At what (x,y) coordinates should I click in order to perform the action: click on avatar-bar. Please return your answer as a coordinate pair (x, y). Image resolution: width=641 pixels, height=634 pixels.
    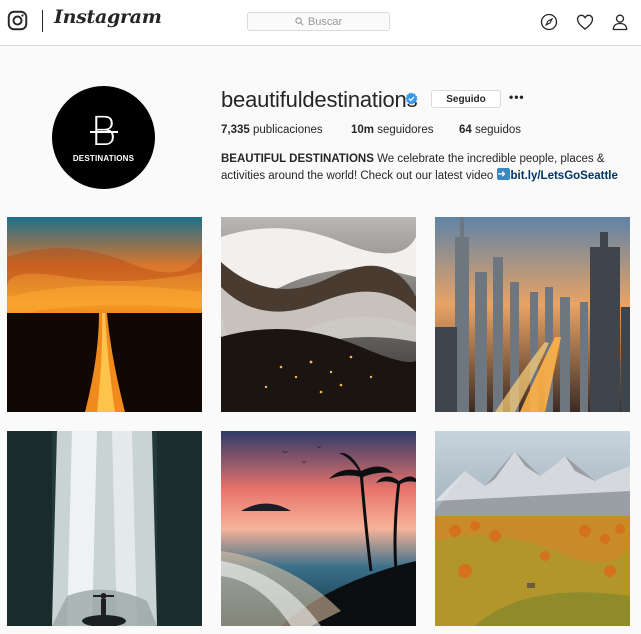
    Looking at the image, I should click on (103, 132).